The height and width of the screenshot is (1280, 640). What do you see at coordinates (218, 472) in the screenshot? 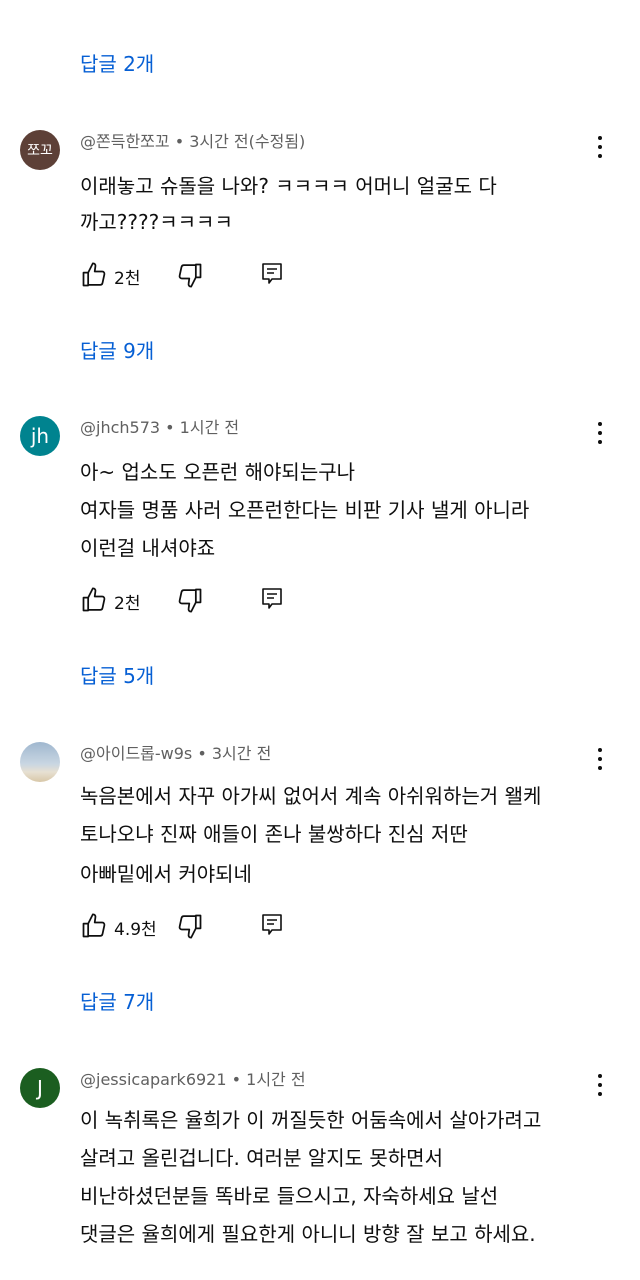
I see `comment-text-line: 아~ 업소도 오픈런 해야되는구나` at bounding box center [218, 472].